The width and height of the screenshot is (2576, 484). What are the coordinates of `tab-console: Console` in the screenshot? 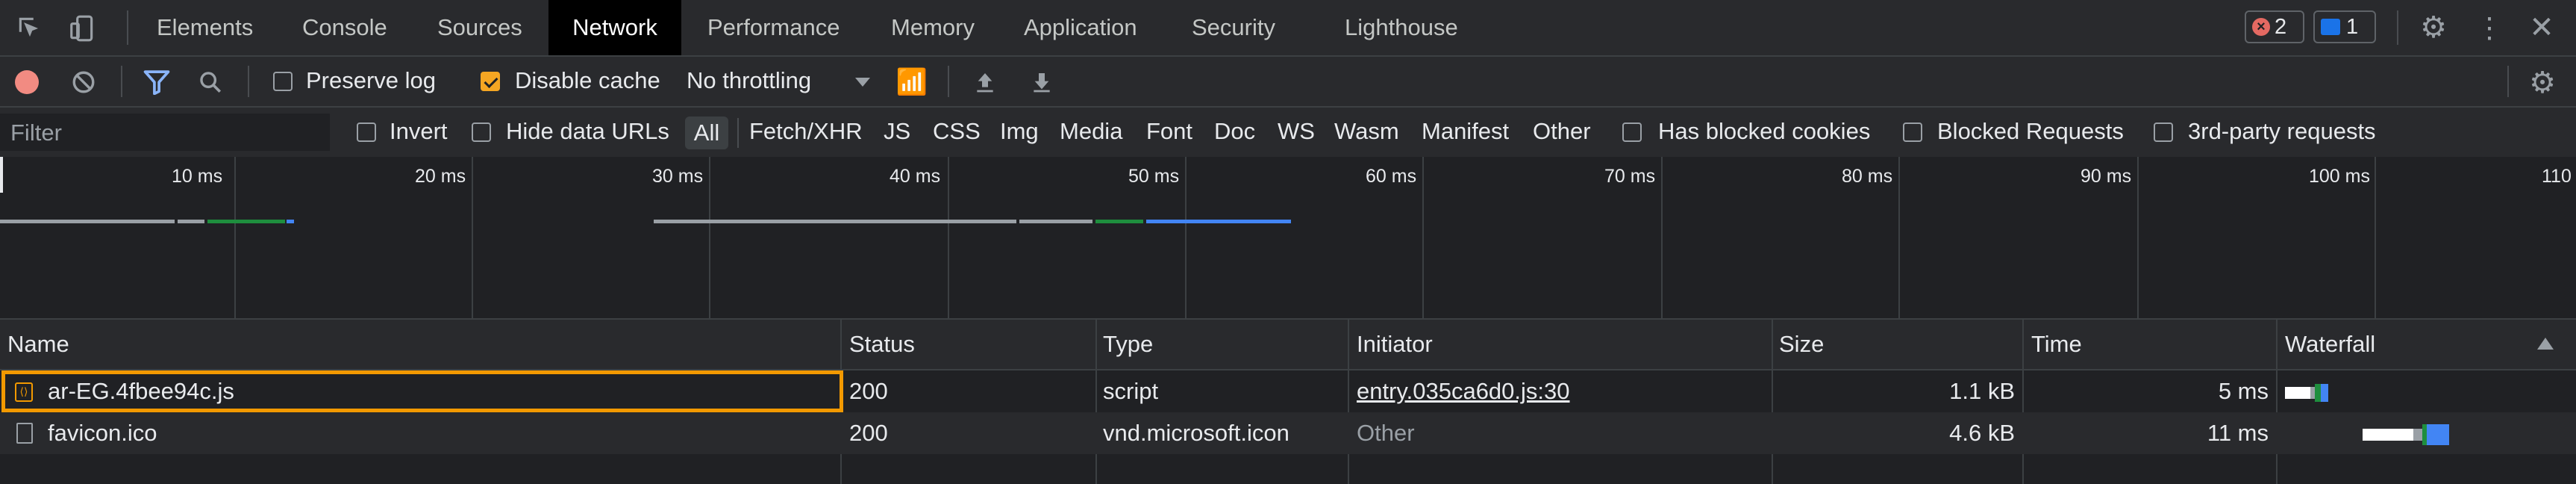 It's located at (344, 27).